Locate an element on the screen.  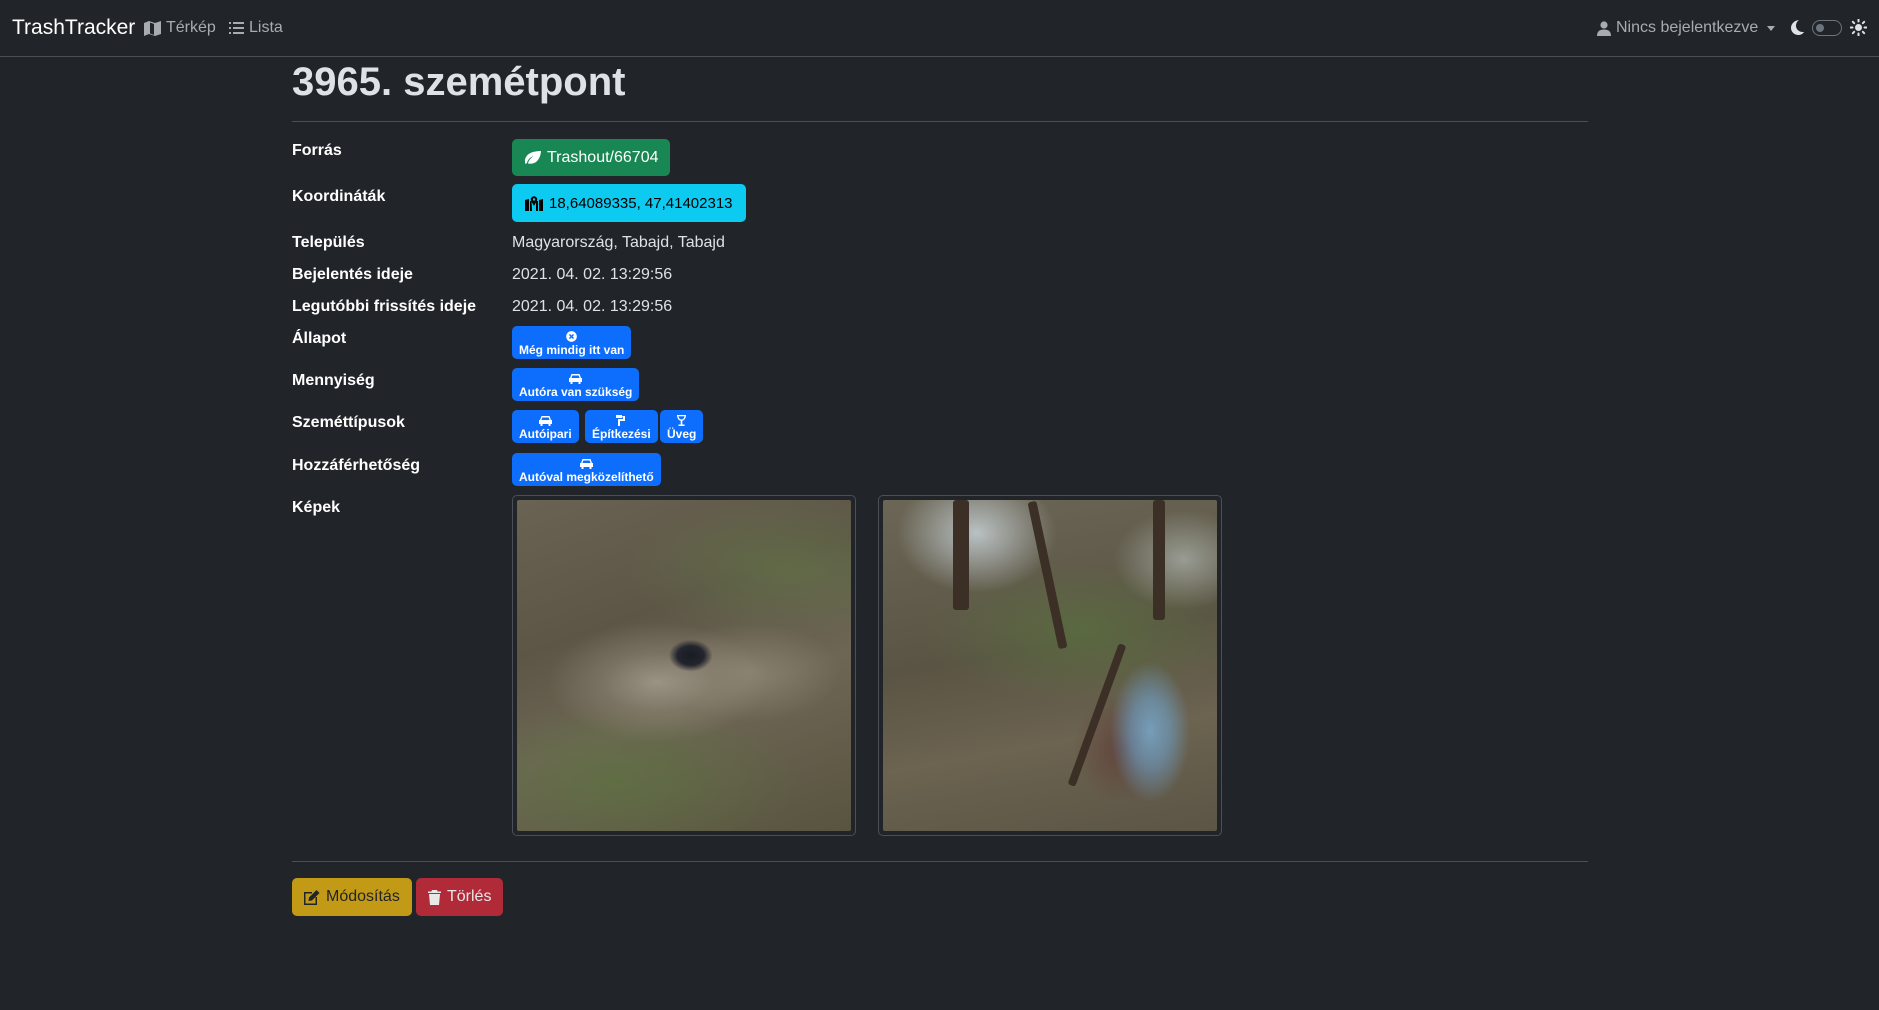
trash-type-badge-construction: Építkezési is located at coordinates (621, 426).